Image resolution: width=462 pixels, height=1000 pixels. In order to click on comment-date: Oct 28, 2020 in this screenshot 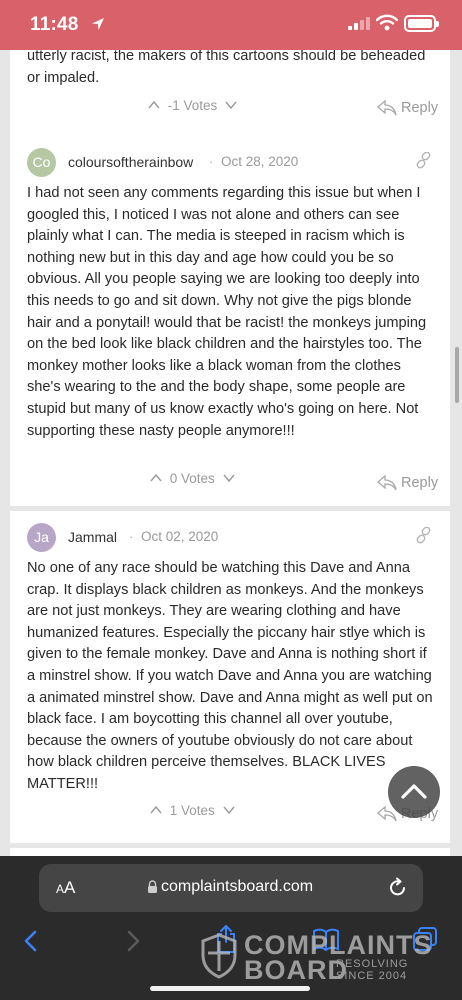, I will do `click(260, 161)`.